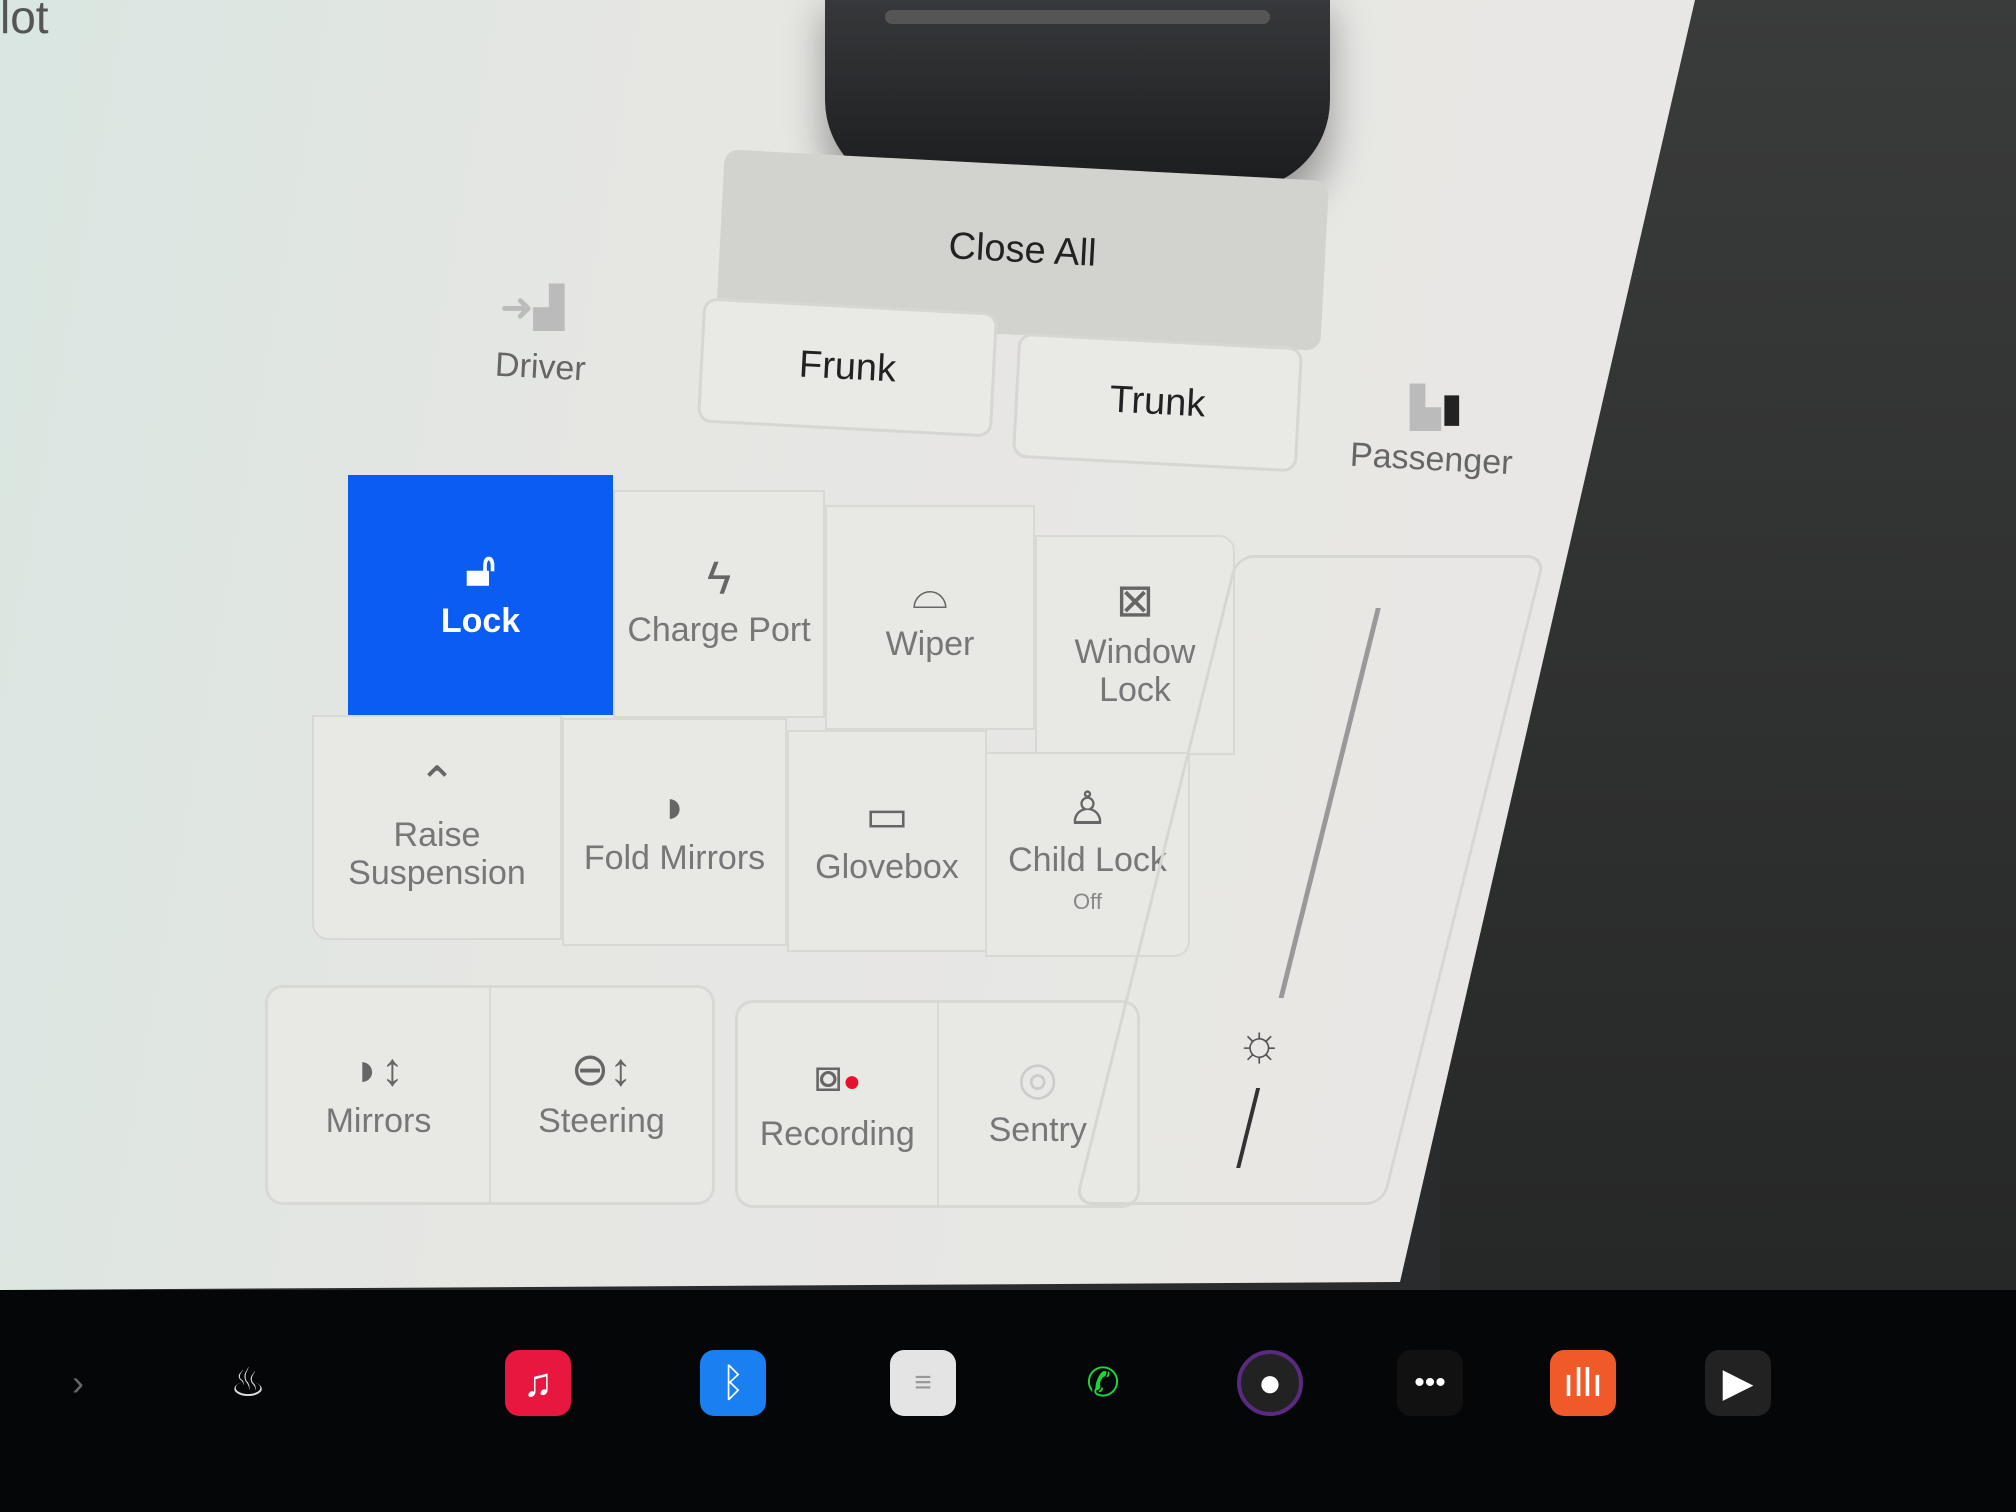 This screenshot has width=2016, height=1512. I want to click on media-player-icon: ▶, so click(1738, 1383).